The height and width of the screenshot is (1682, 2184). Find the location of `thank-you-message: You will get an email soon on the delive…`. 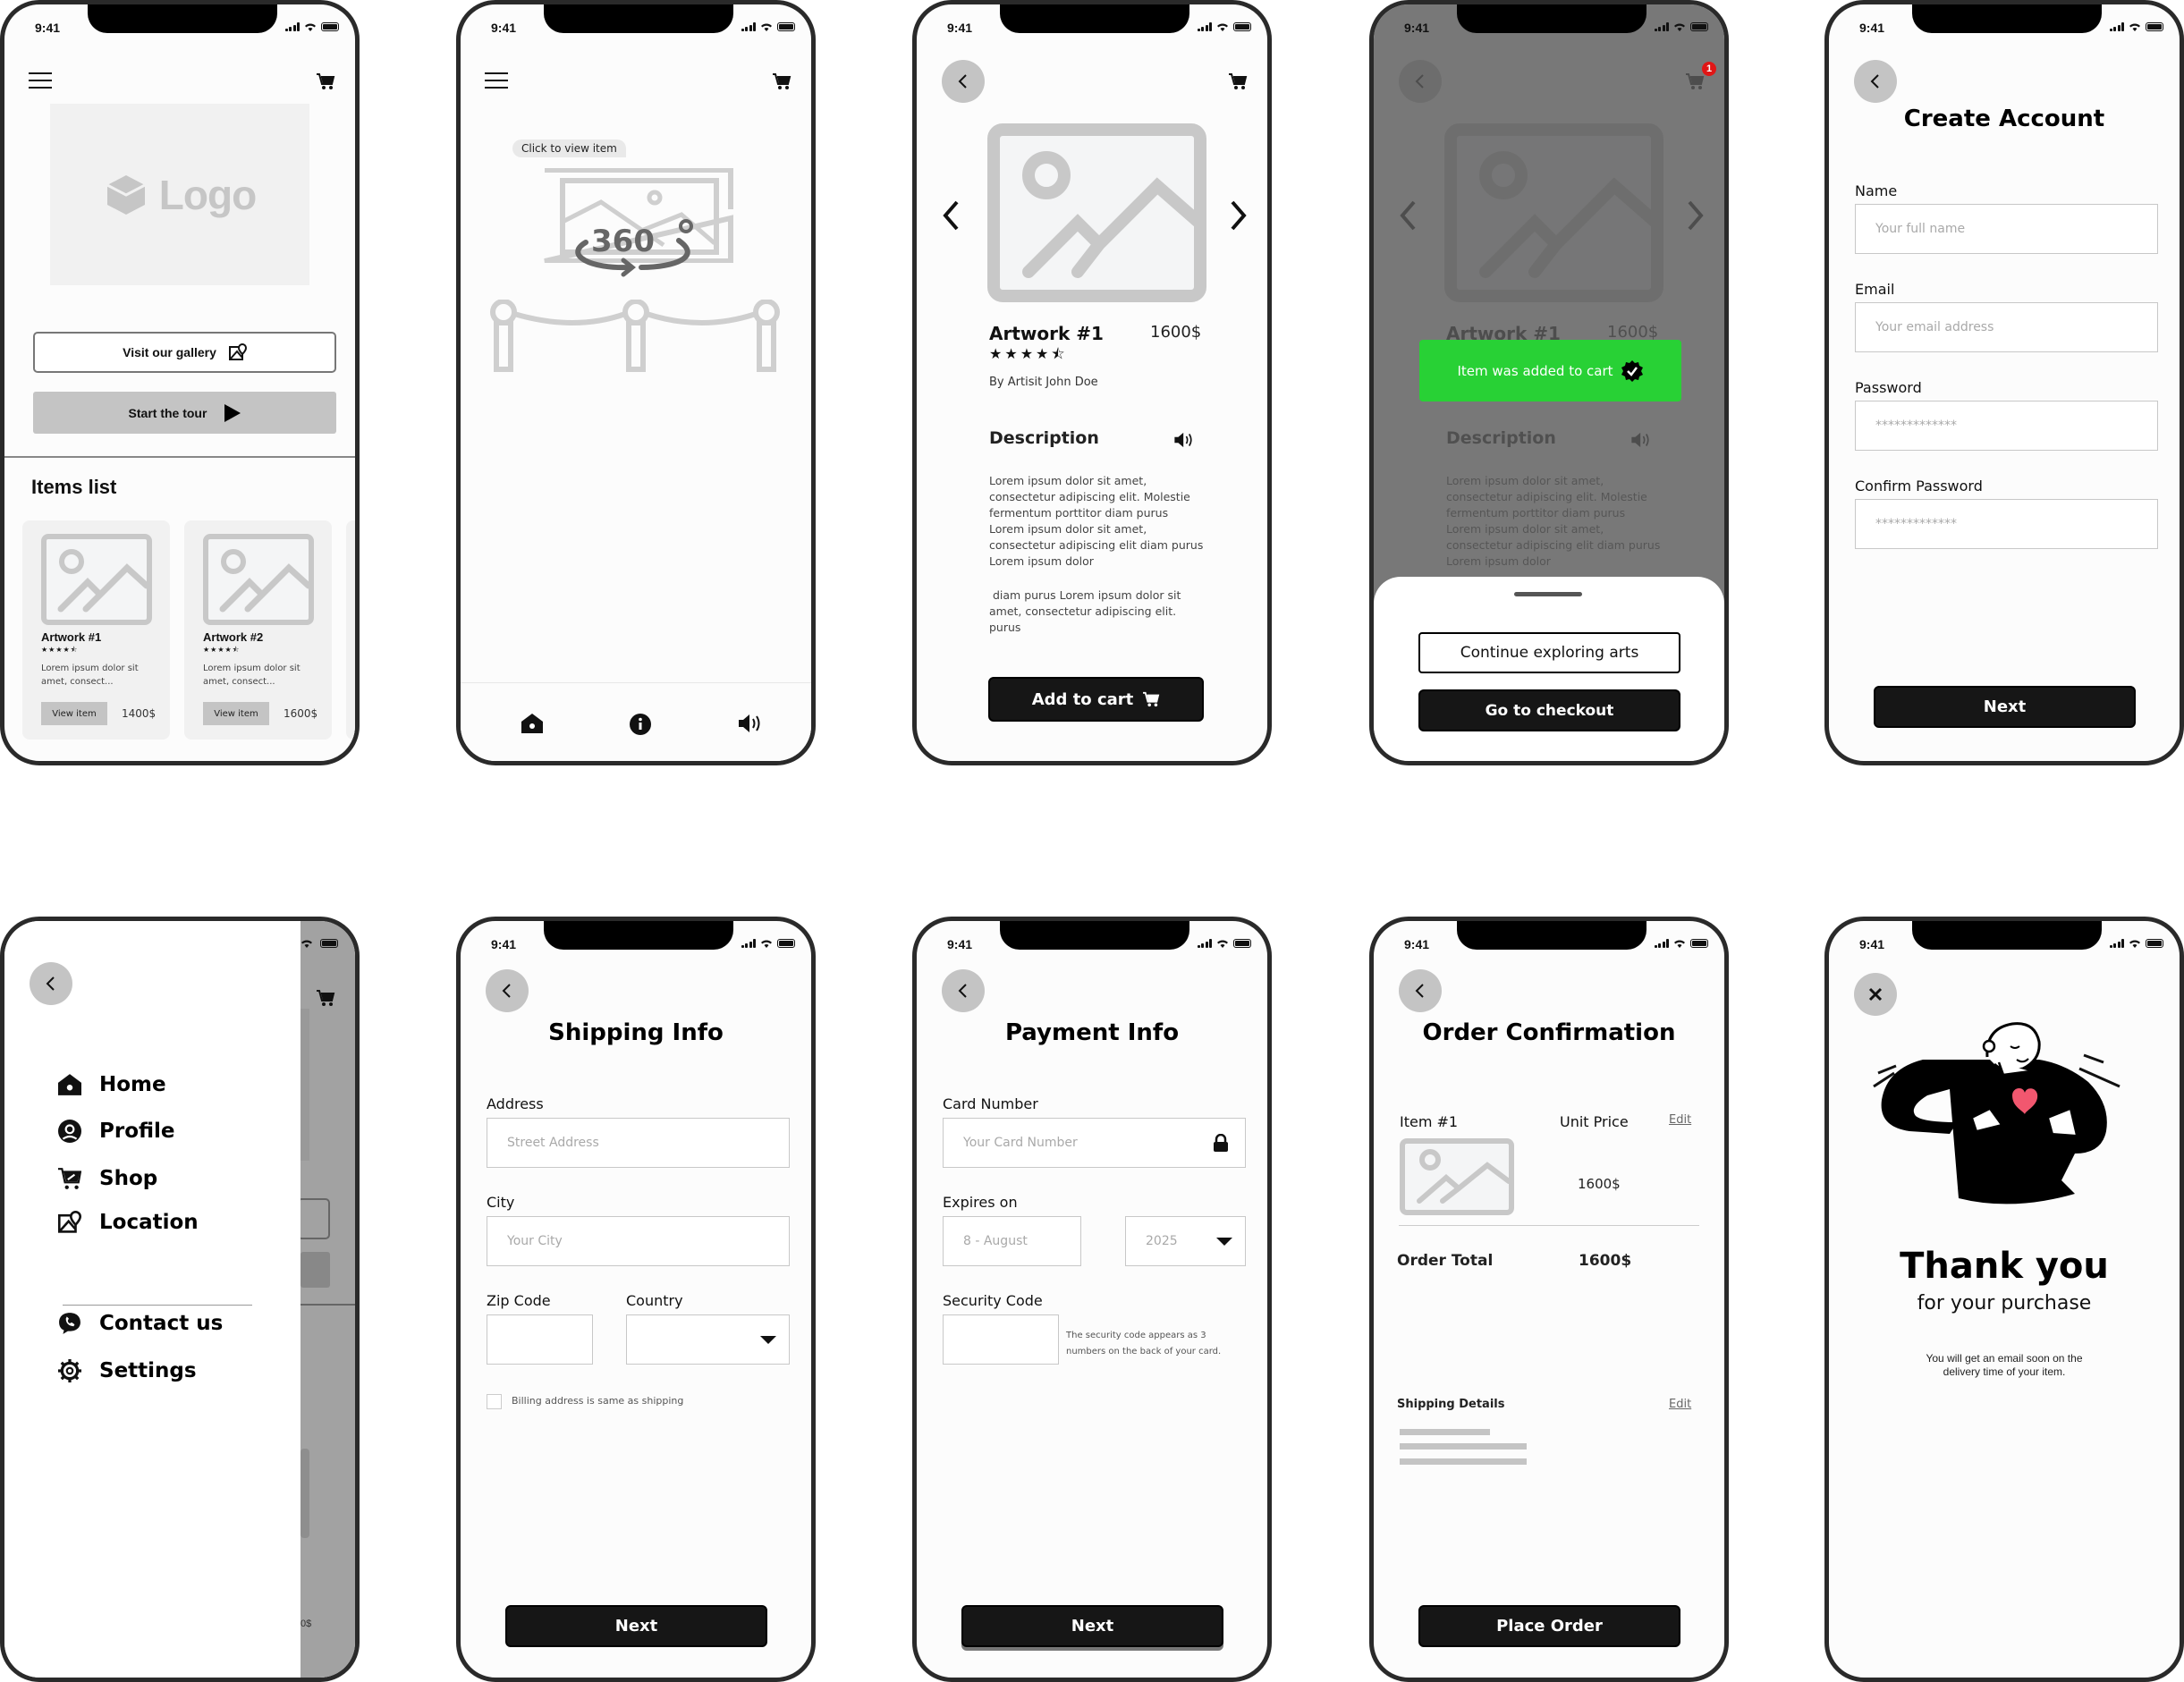

thank-you-message: You will get an email soon on the delive… is located at coordinates (2005, 1365).